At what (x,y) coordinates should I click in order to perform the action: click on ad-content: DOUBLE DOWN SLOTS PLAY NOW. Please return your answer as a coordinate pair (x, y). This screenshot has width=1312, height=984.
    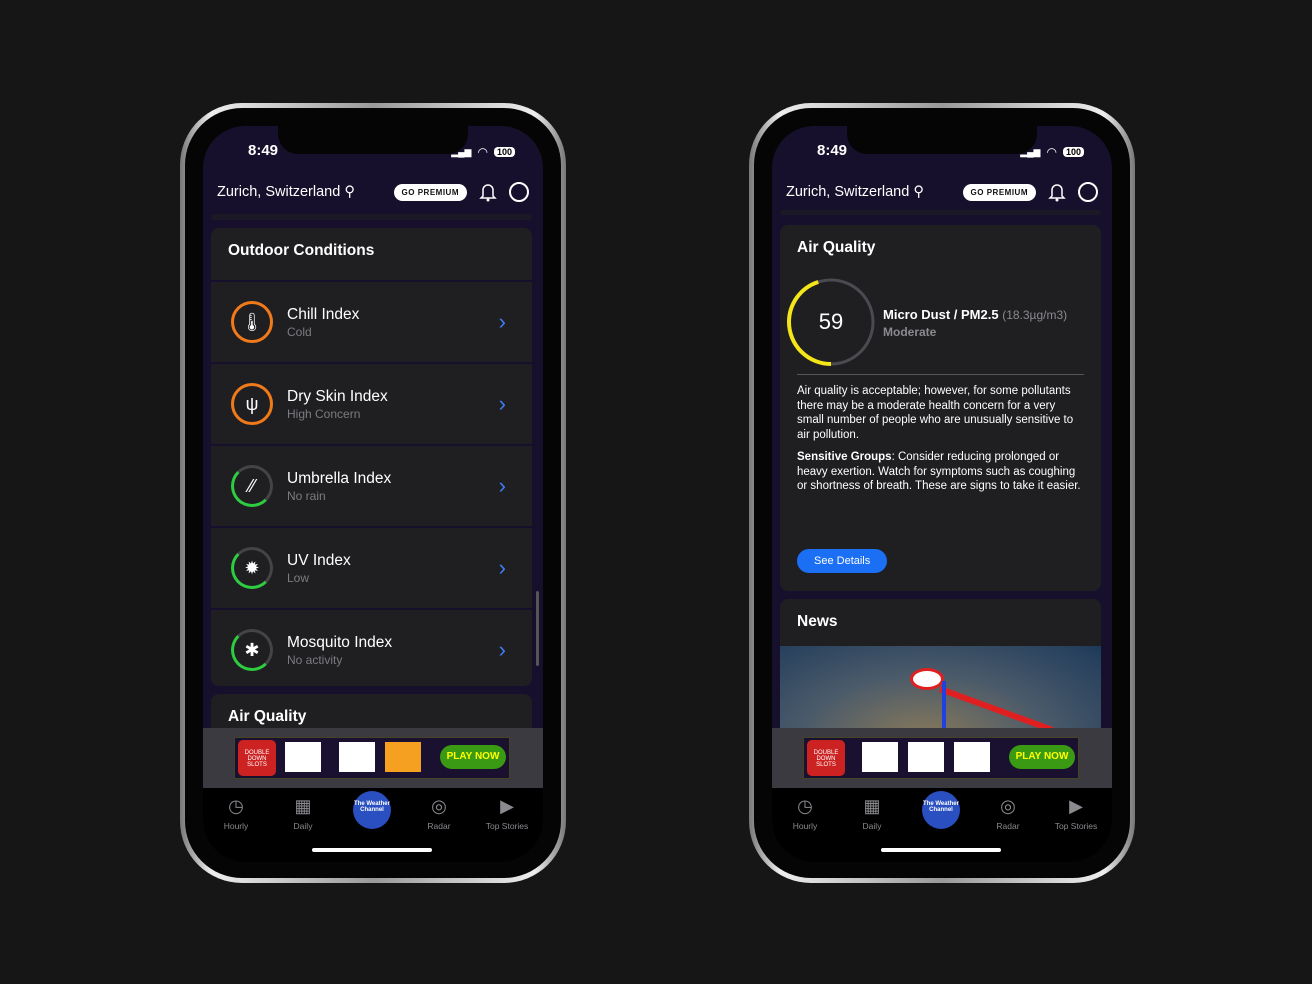
    Looking at the image, I should click on (941, 758).